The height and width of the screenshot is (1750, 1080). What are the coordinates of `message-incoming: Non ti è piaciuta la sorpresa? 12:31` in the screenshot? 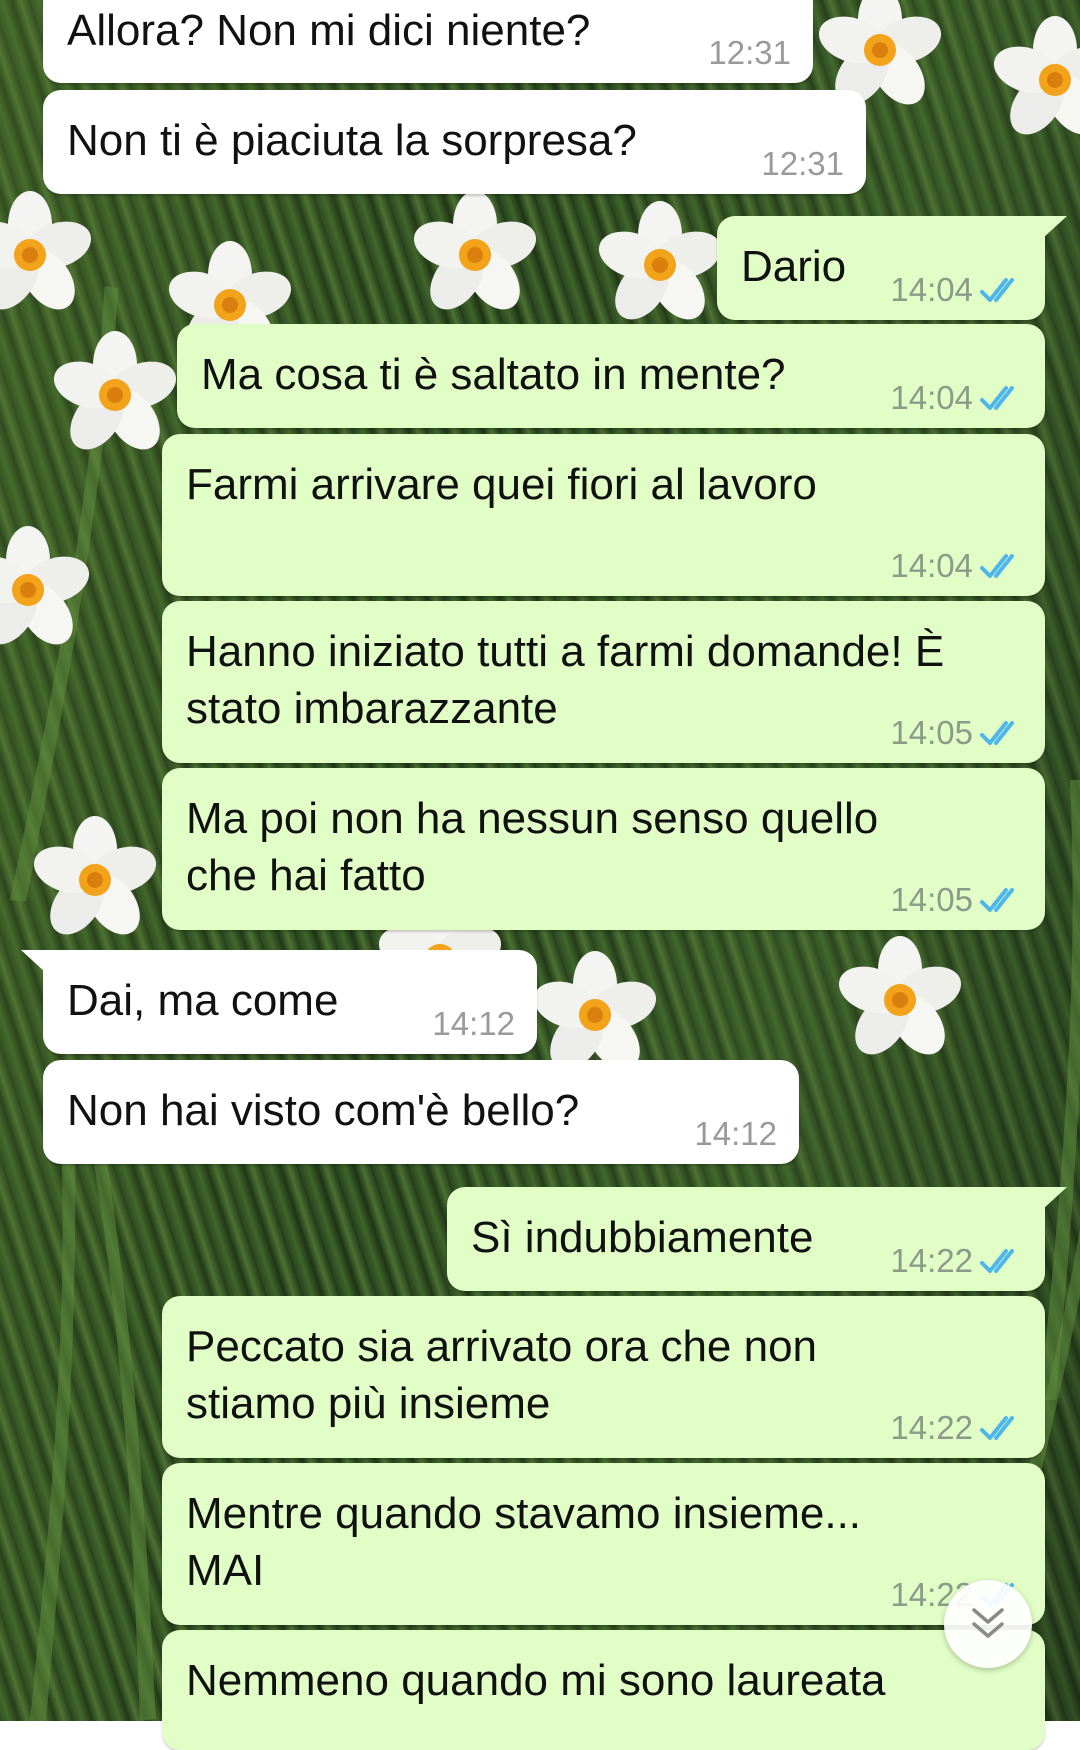 It's located at (454, 142).